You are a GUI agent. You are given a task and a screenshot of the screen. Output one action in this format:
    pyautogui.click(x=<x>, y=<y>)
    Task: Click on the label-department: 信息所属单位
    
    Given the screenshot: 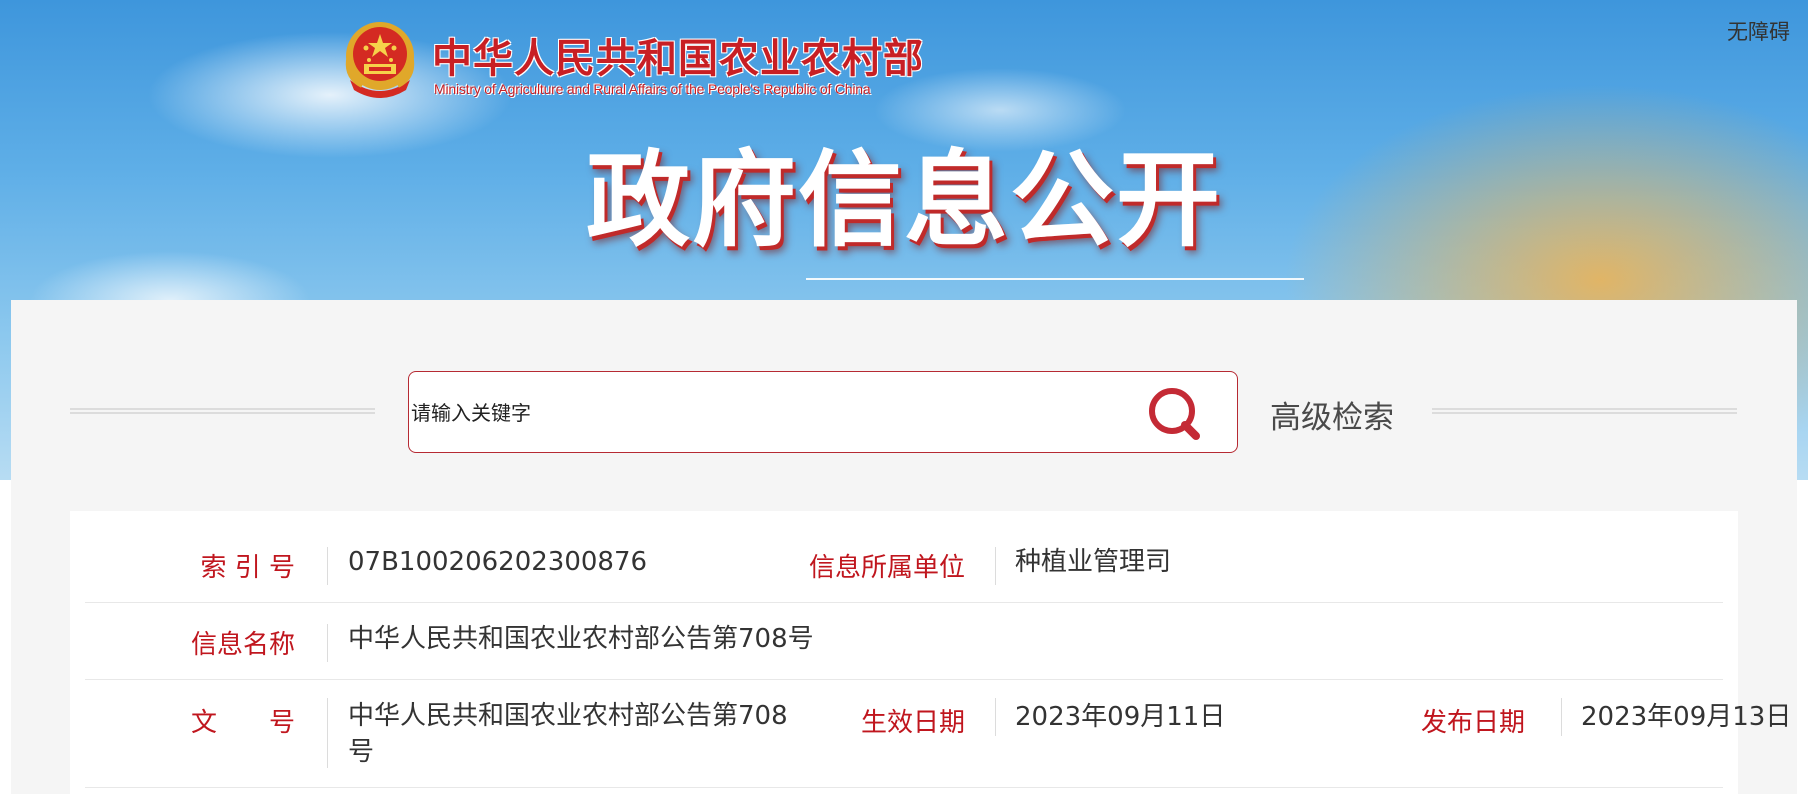 What is the action you would take?
    pyautogui.click(x=886, y=568)
    